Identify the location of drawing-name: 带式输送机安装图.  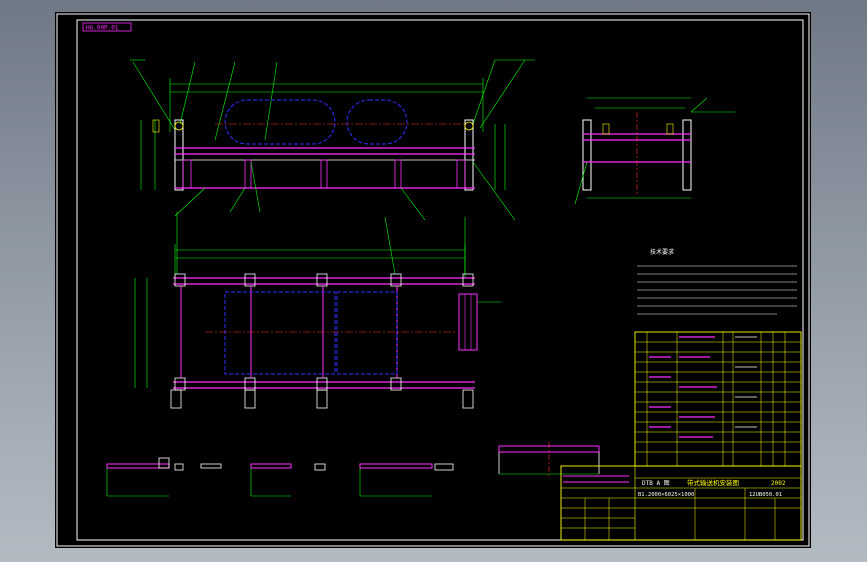
(713, 482).